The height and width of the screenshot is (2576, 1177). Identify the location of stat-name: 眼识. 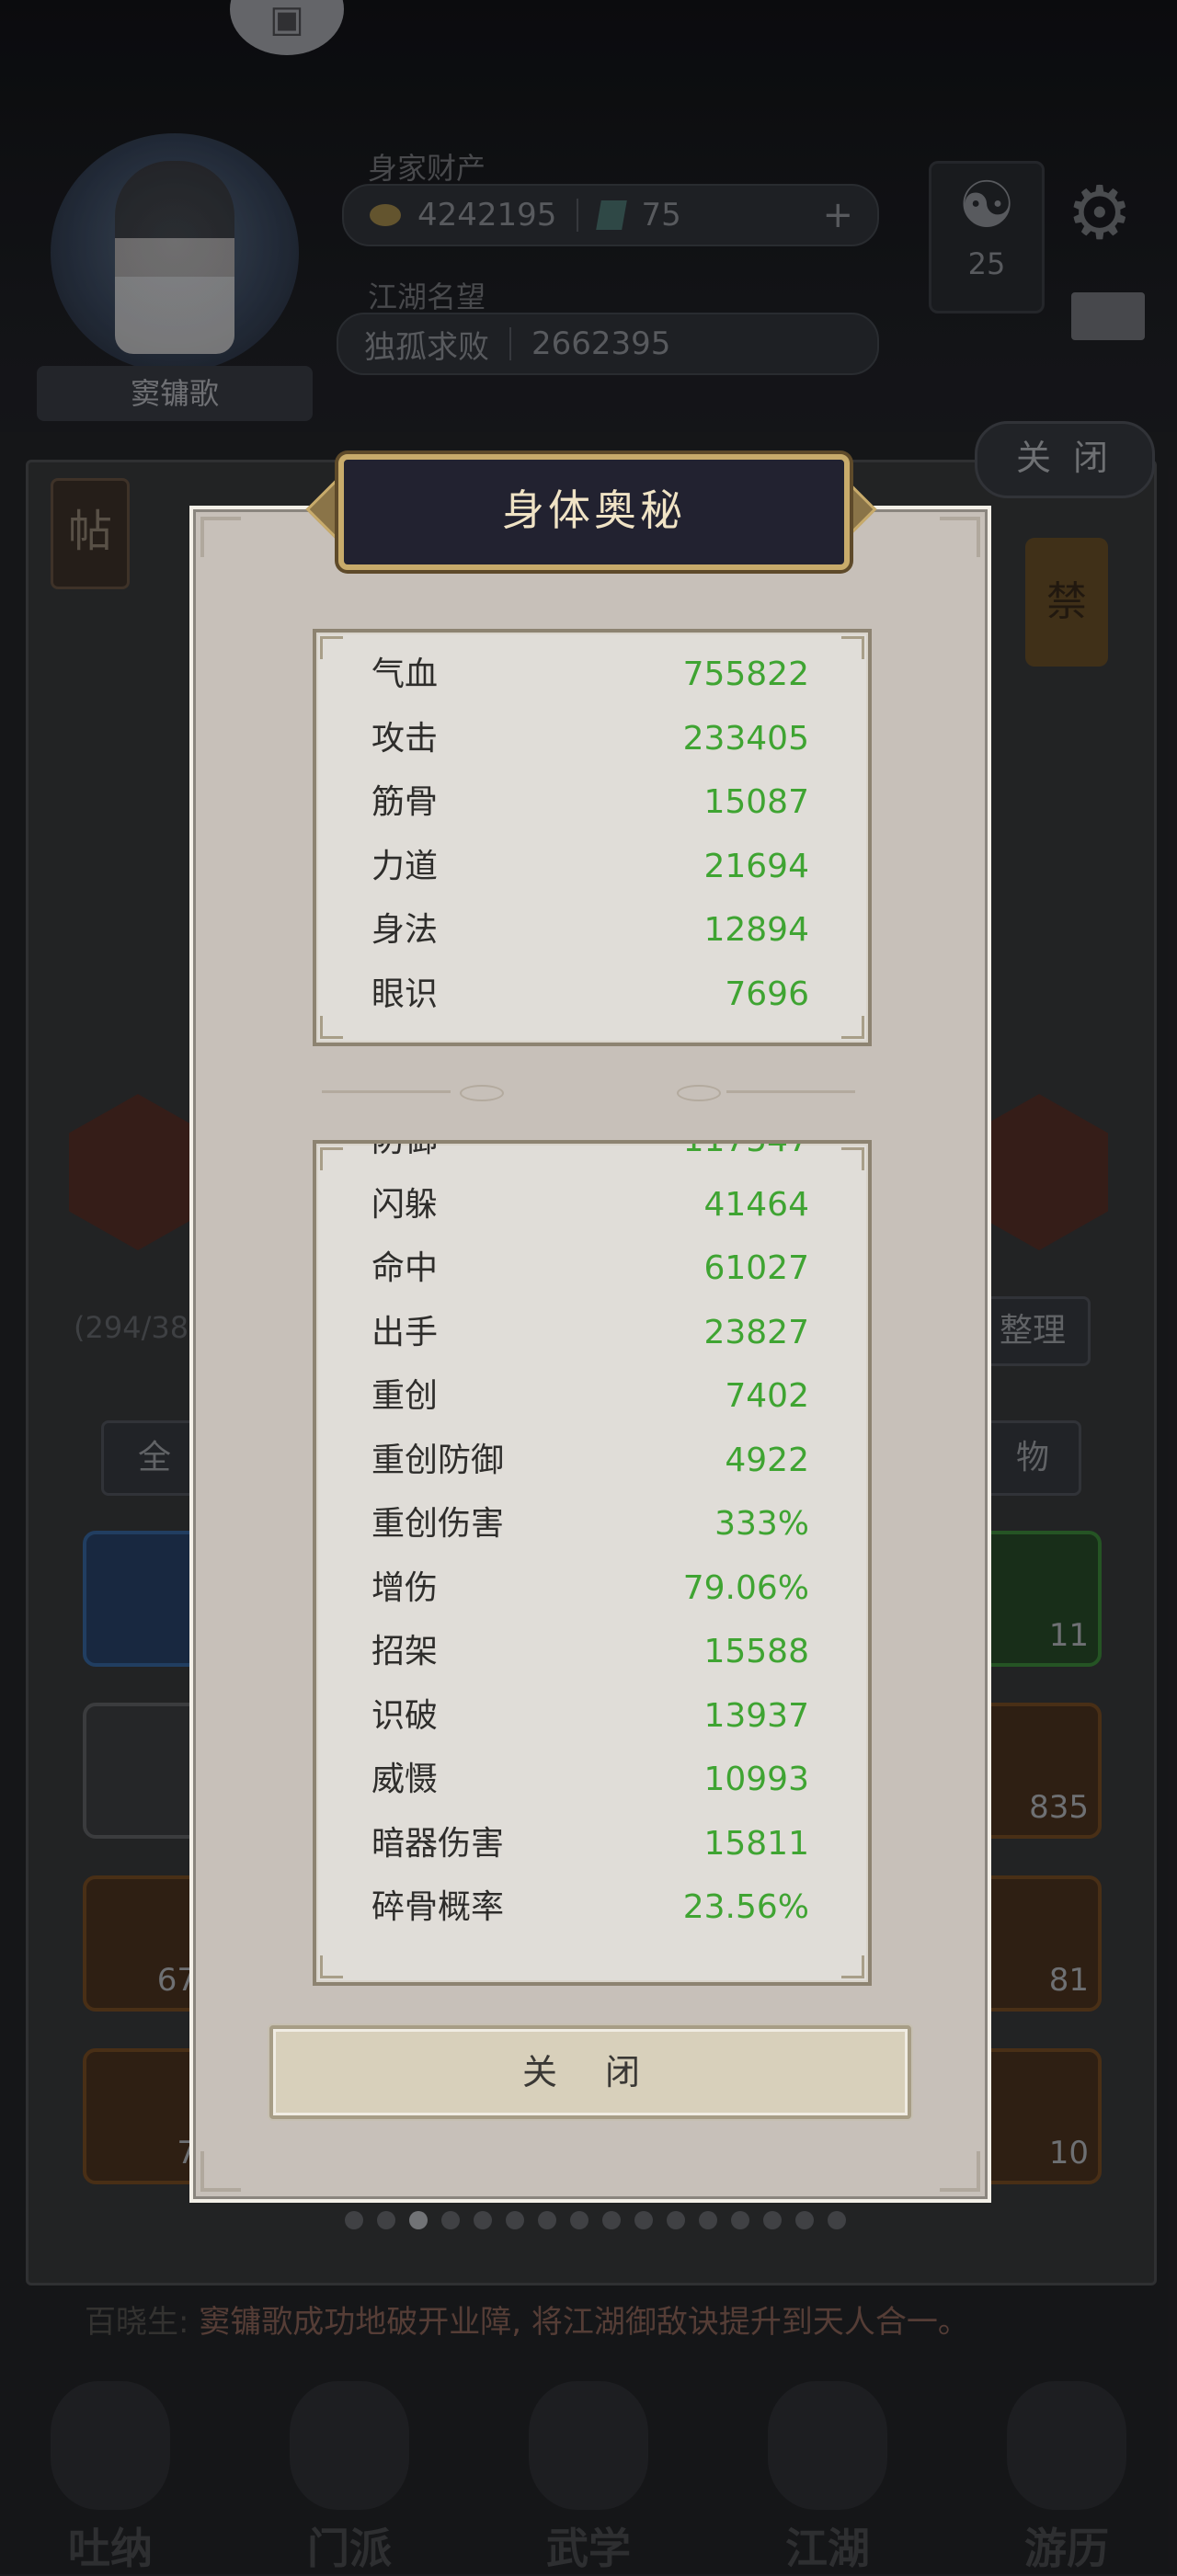
(405, 994).